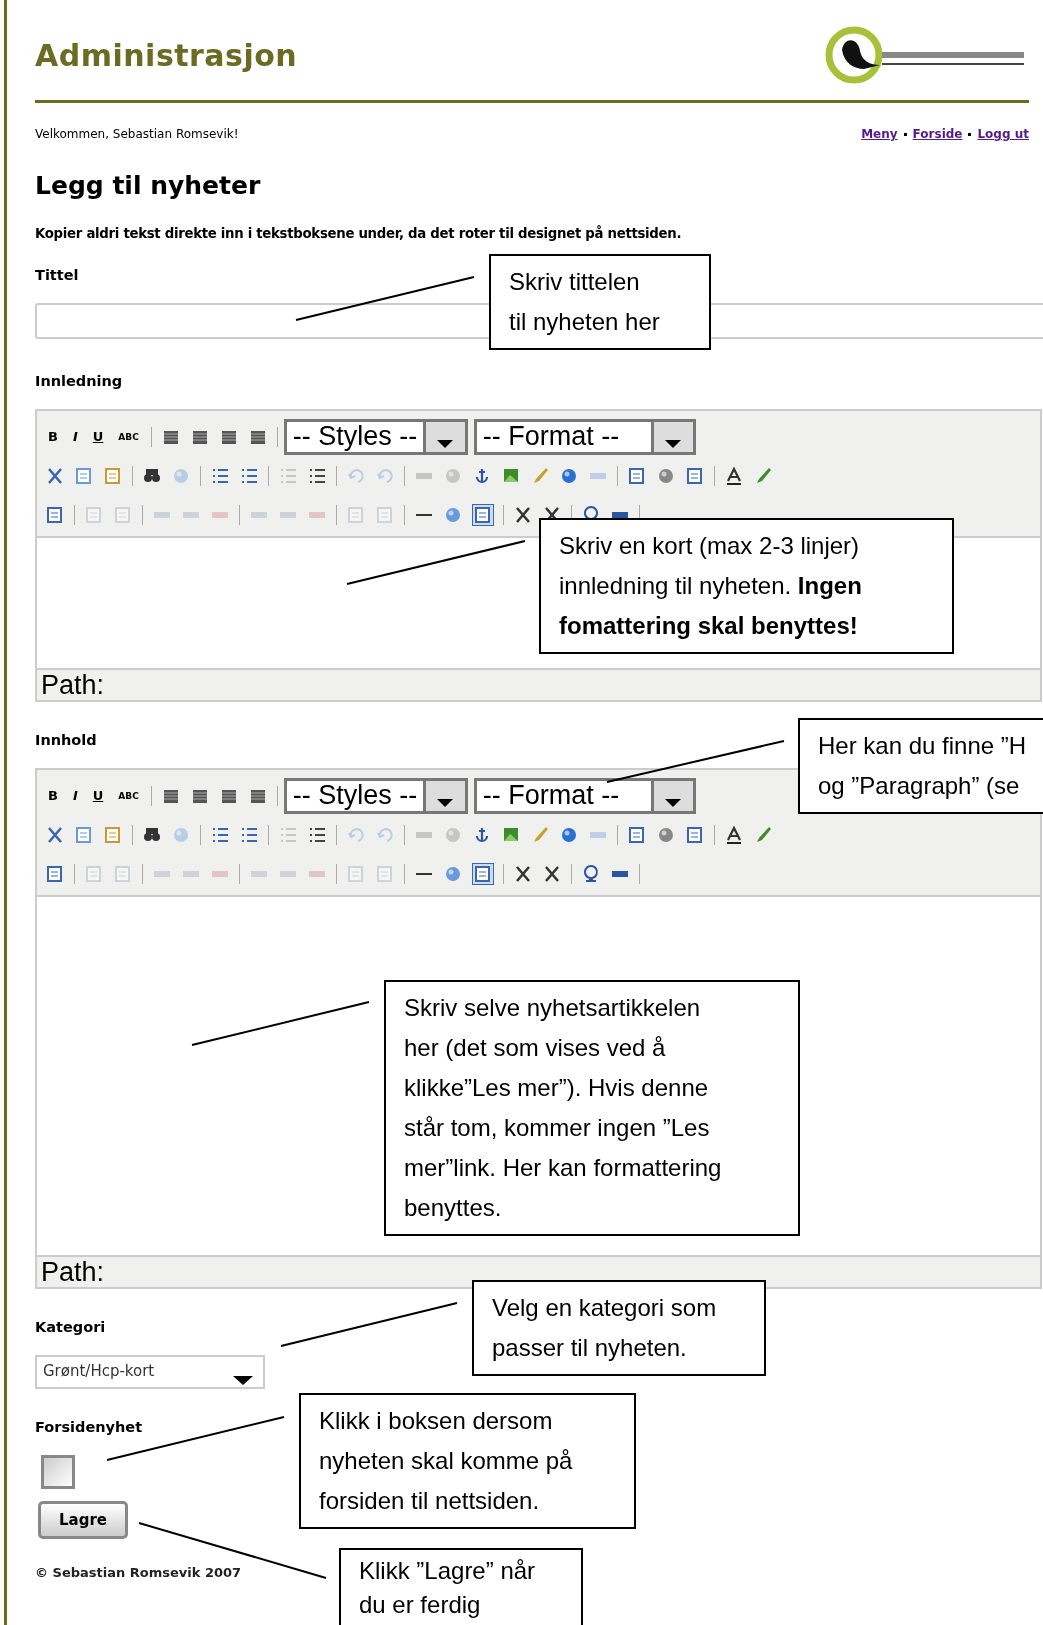 The height and width of the screenshot is (1625, 1043). What do you see at coordinates (592, 1108) in the screenshot?
I see `callout-tooltip: Skriv selve nyhetsartikkelen her (det som vises ved å klikke”Les mer”). Hvis denne står tom, kommer ingen ”Les mer”link. Her kan formattering benyttes.` at bounding box center [592, 1108].